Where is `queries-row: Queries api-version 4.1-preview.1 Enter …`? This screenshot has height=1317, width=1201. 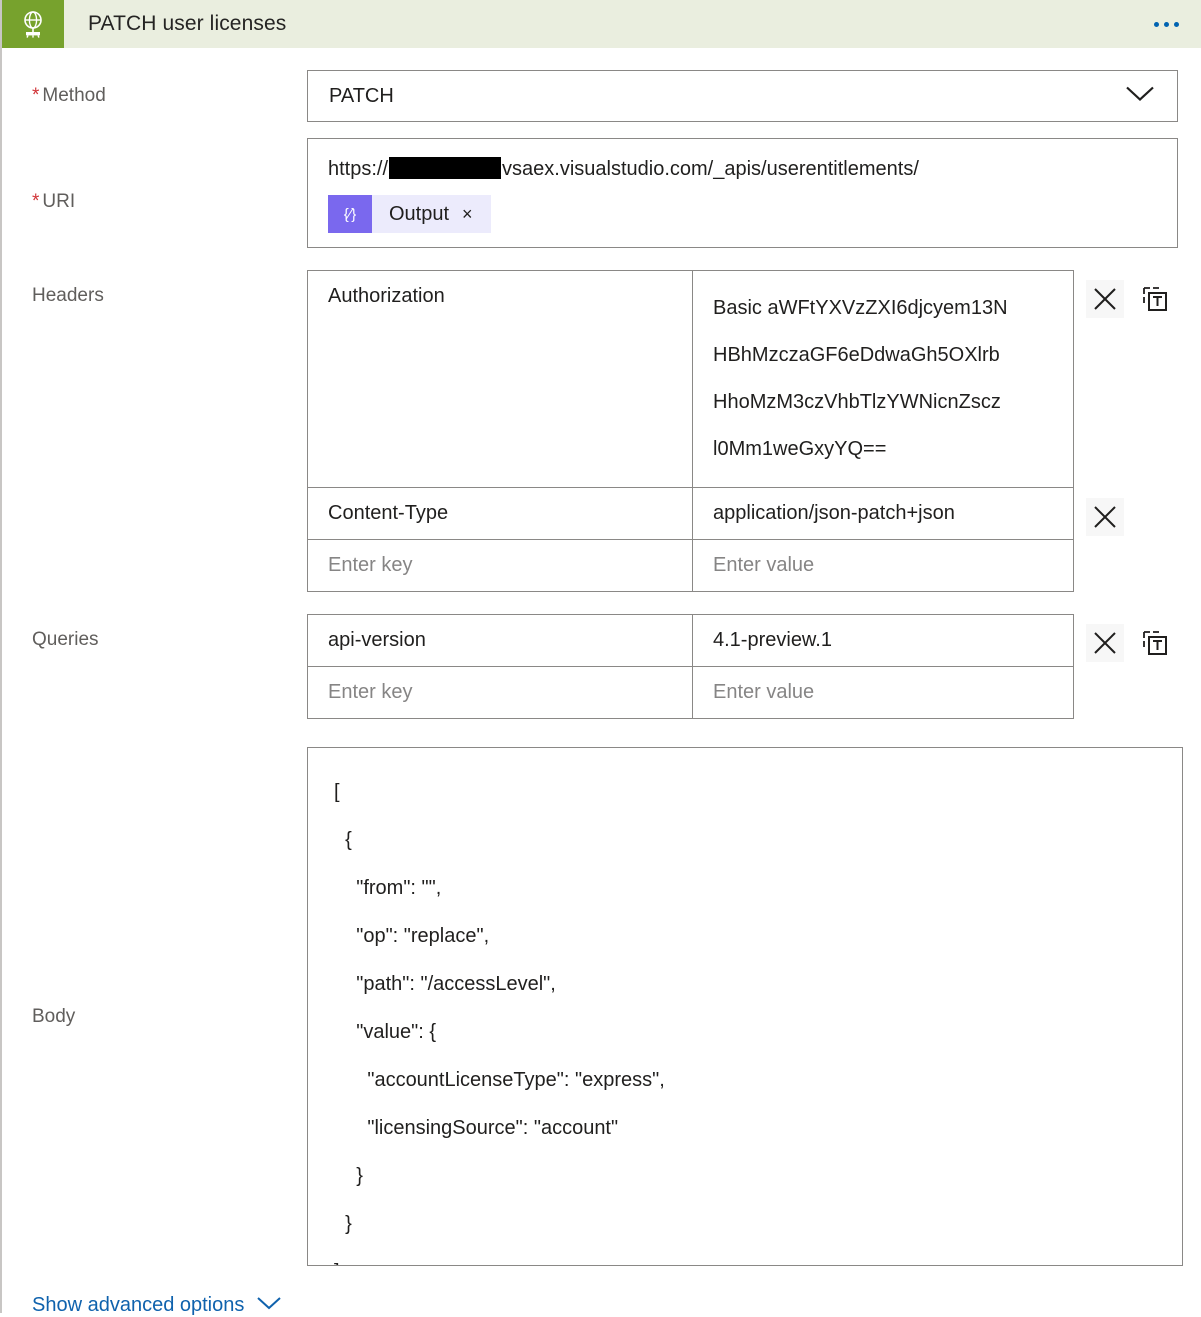 queries-row: Queries api-version 4.1-preview.1 Enter … is located at coordinates (601, 666).